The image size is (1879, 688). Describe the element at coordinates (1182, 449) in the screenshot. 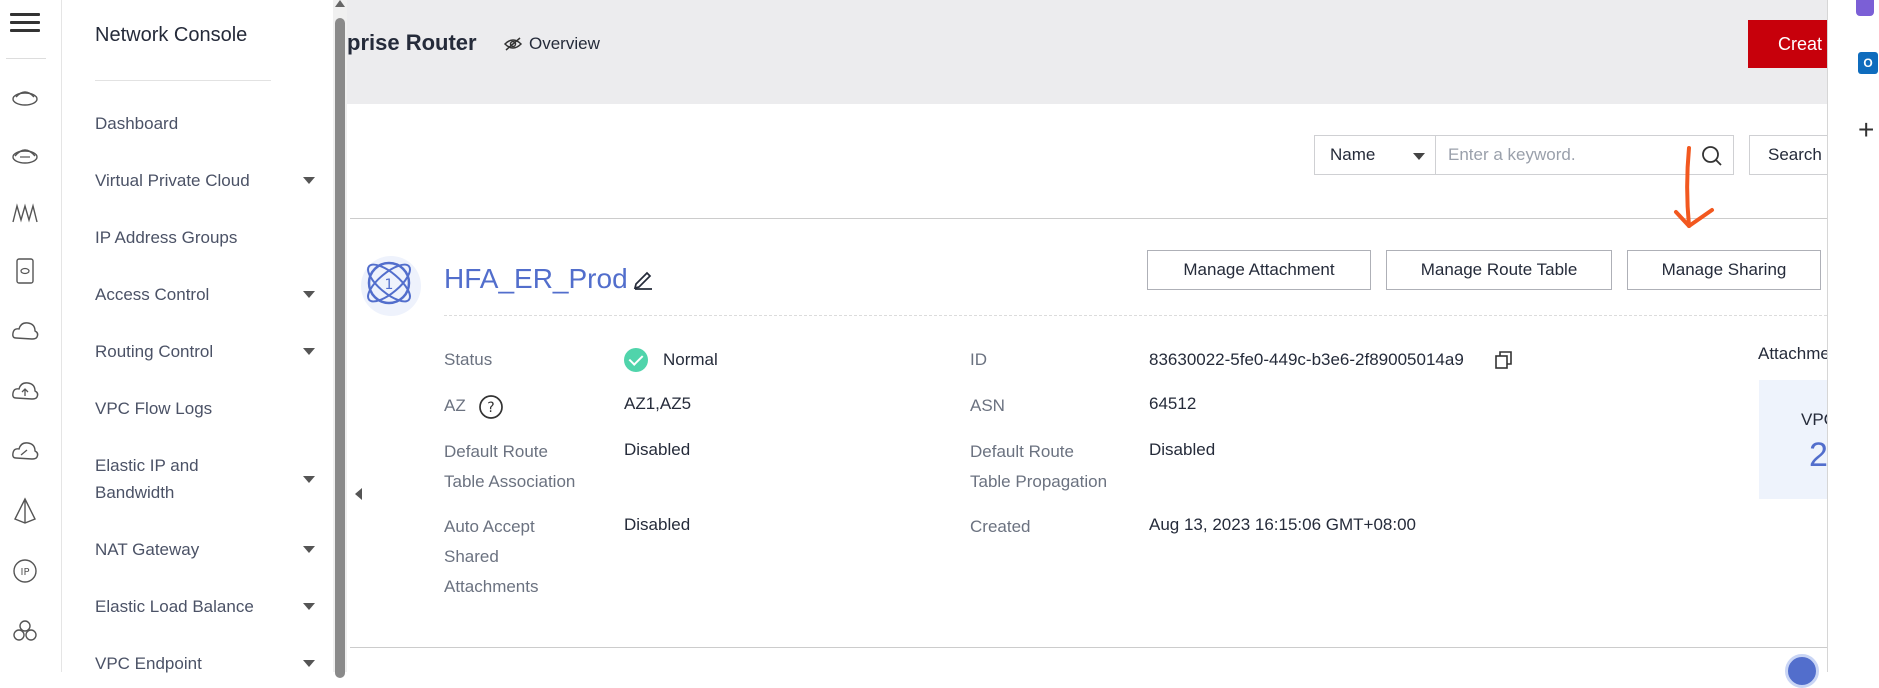

I see `default-route-propagation-value: Disabled` at that location.